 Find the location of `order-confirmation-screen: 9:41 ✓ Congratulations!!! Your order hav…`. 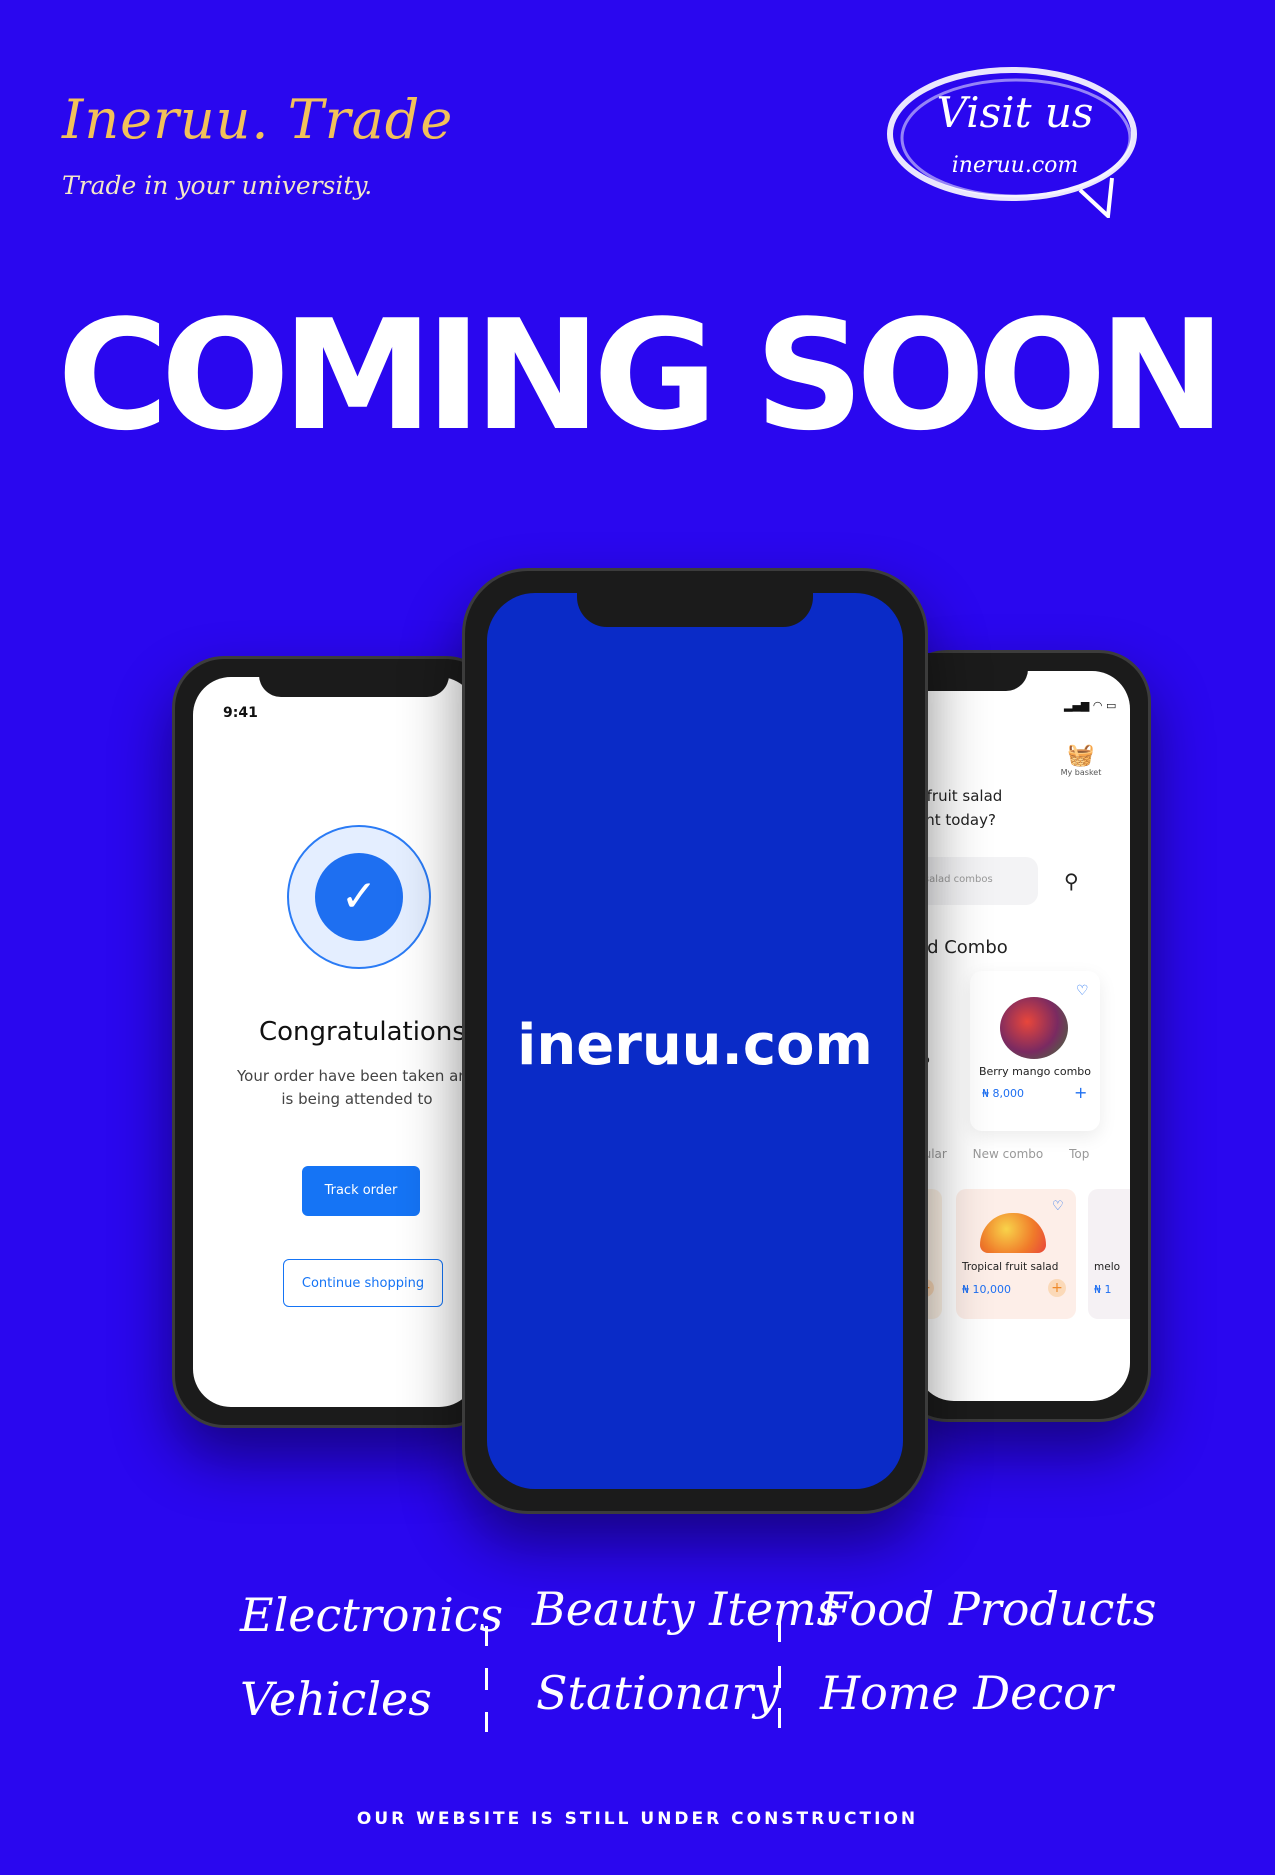

order-confirmation-screen: 9:41 ✓ Congratulations!!! Your order hav… is located at coordinates (335, 1042).